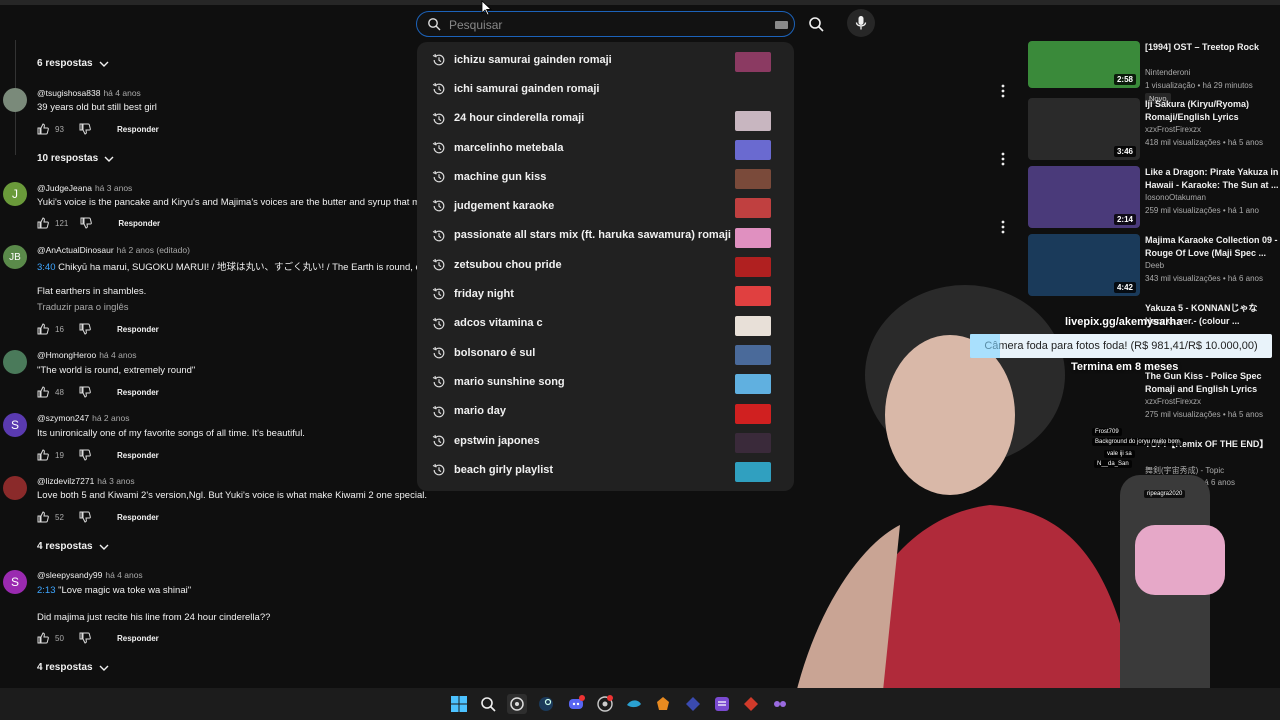 This screenshot has width=1280, height=720. Describe the element at coordinates (605, 264) in the screenshot. I see `suggestion-item: zetsubou chou pride` at that location.